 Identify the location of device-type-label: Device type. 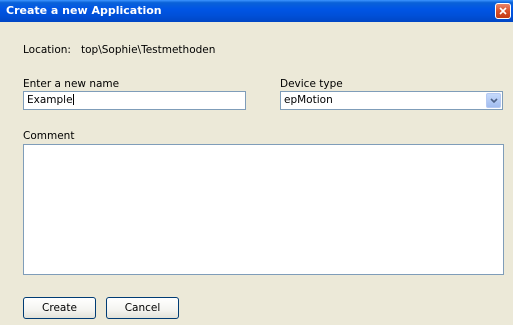
(311, 84).